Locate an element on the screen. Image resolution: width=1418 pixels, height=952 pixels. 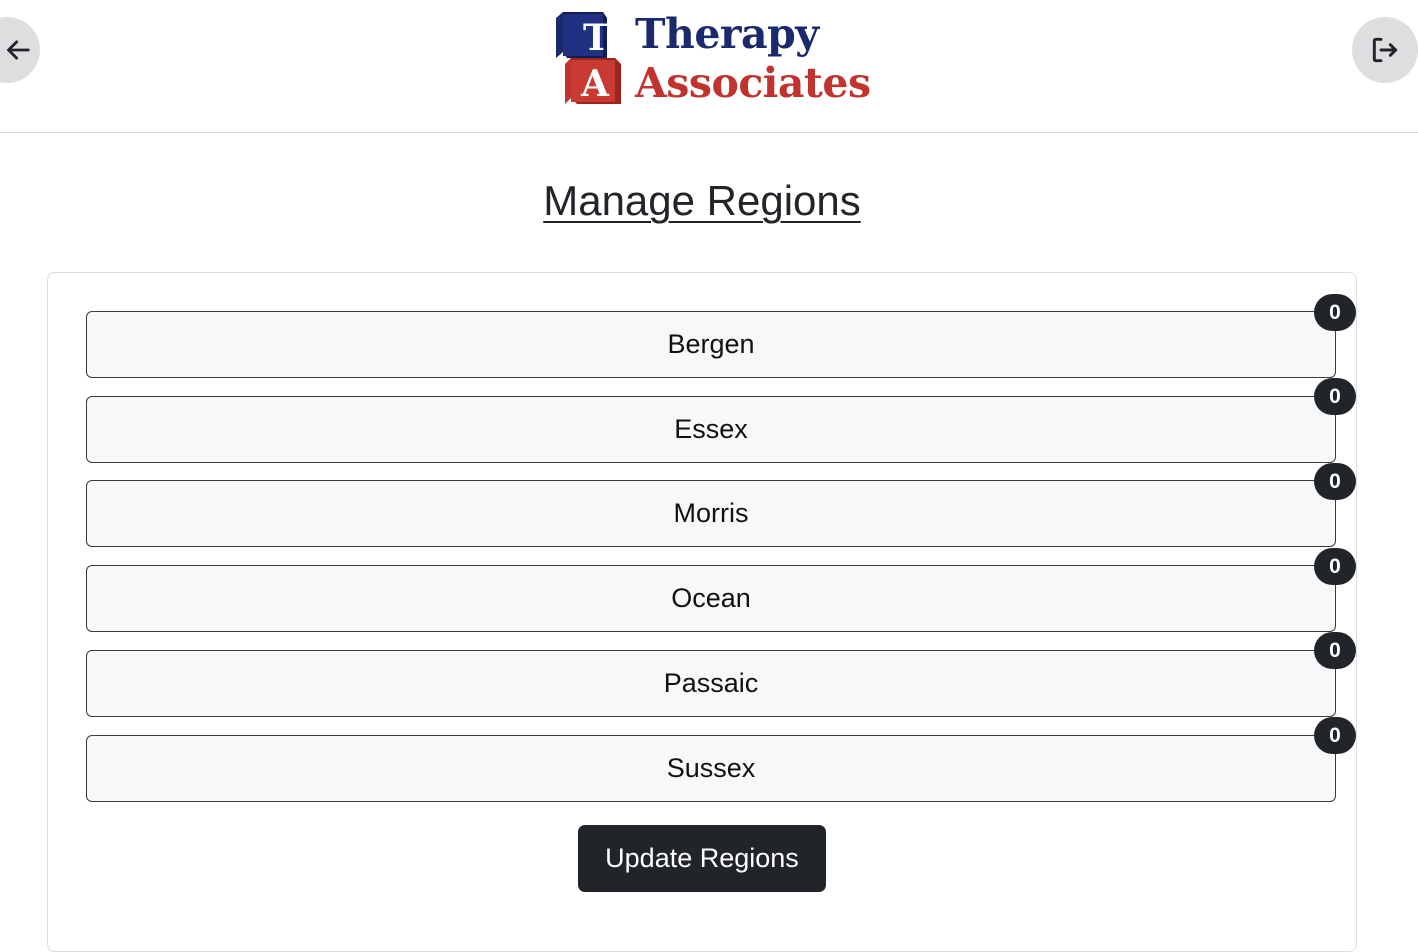
logo-blocks-icon: T A is located at coordinates (588, 58).